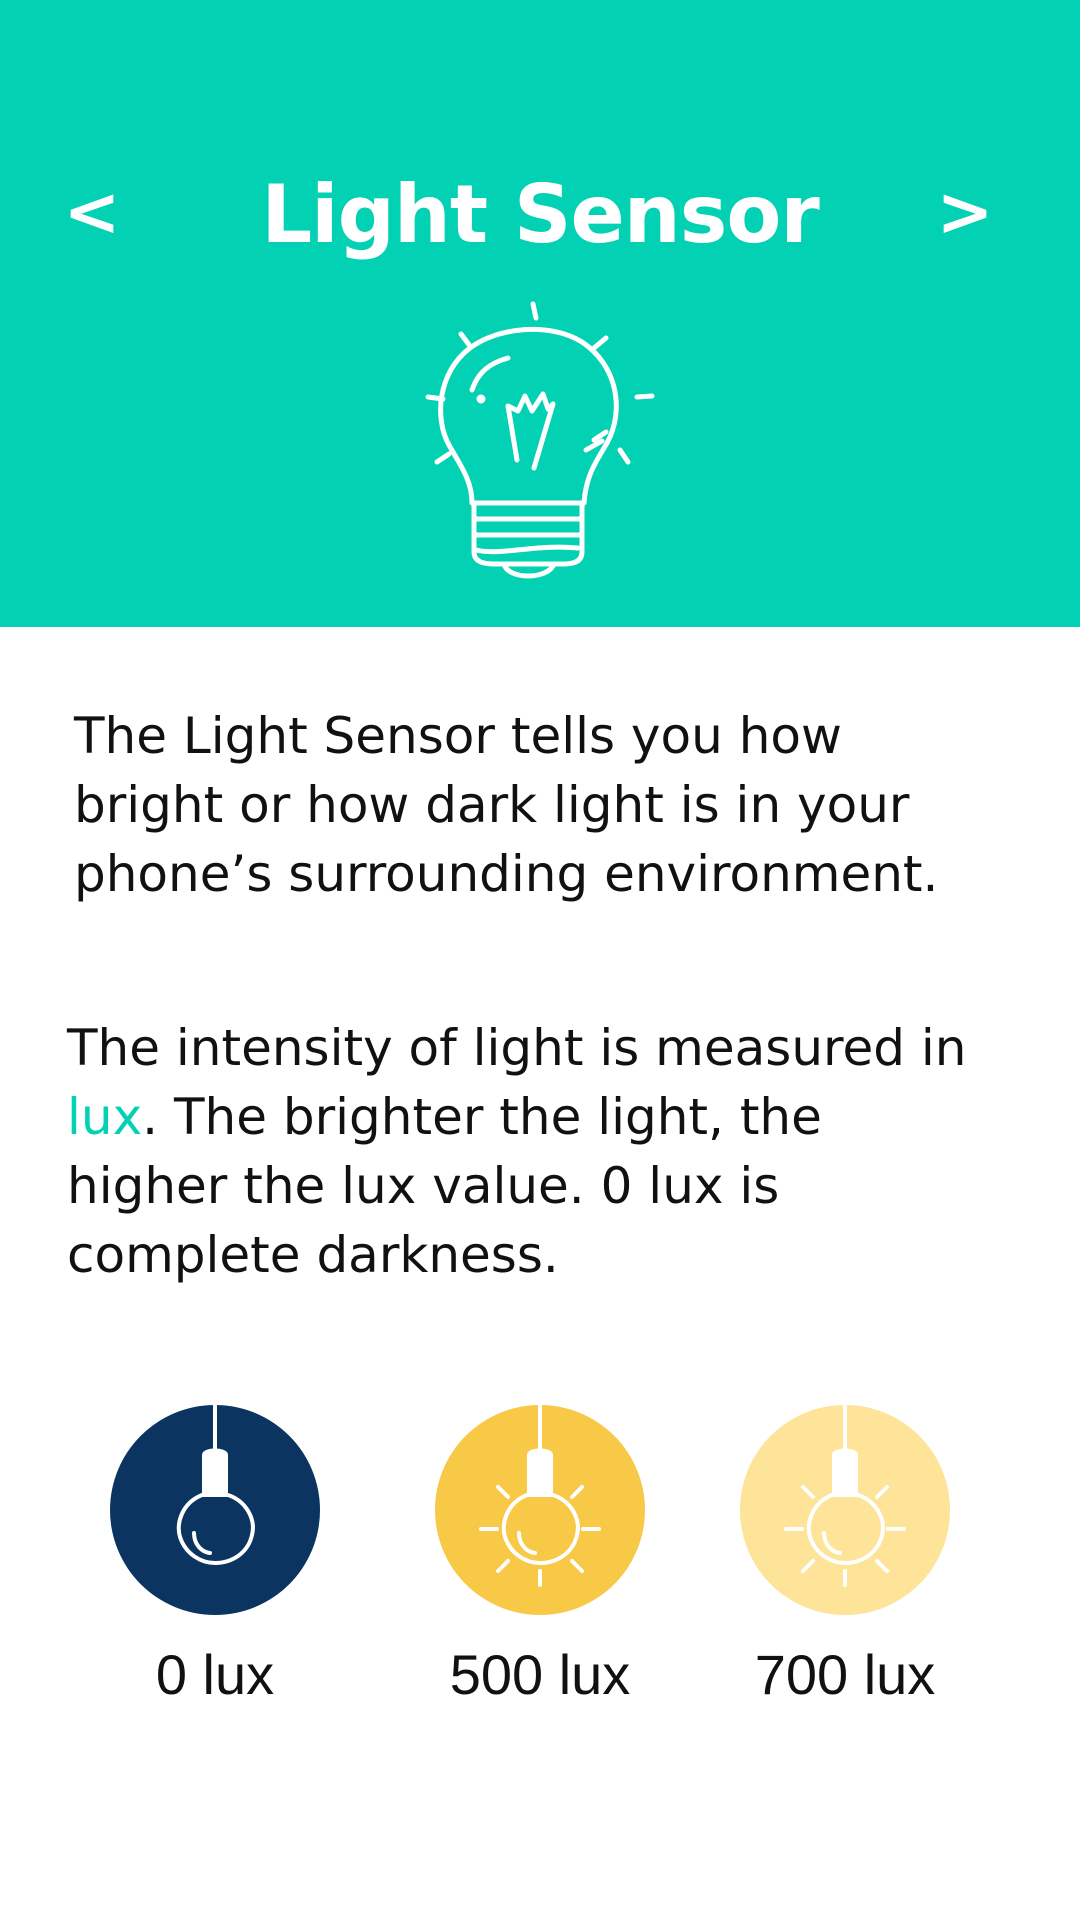 This screenshot has height=1920, width=1080. I want to click on intro-line-2: bright or how dark light is in your, so click(492, 805).